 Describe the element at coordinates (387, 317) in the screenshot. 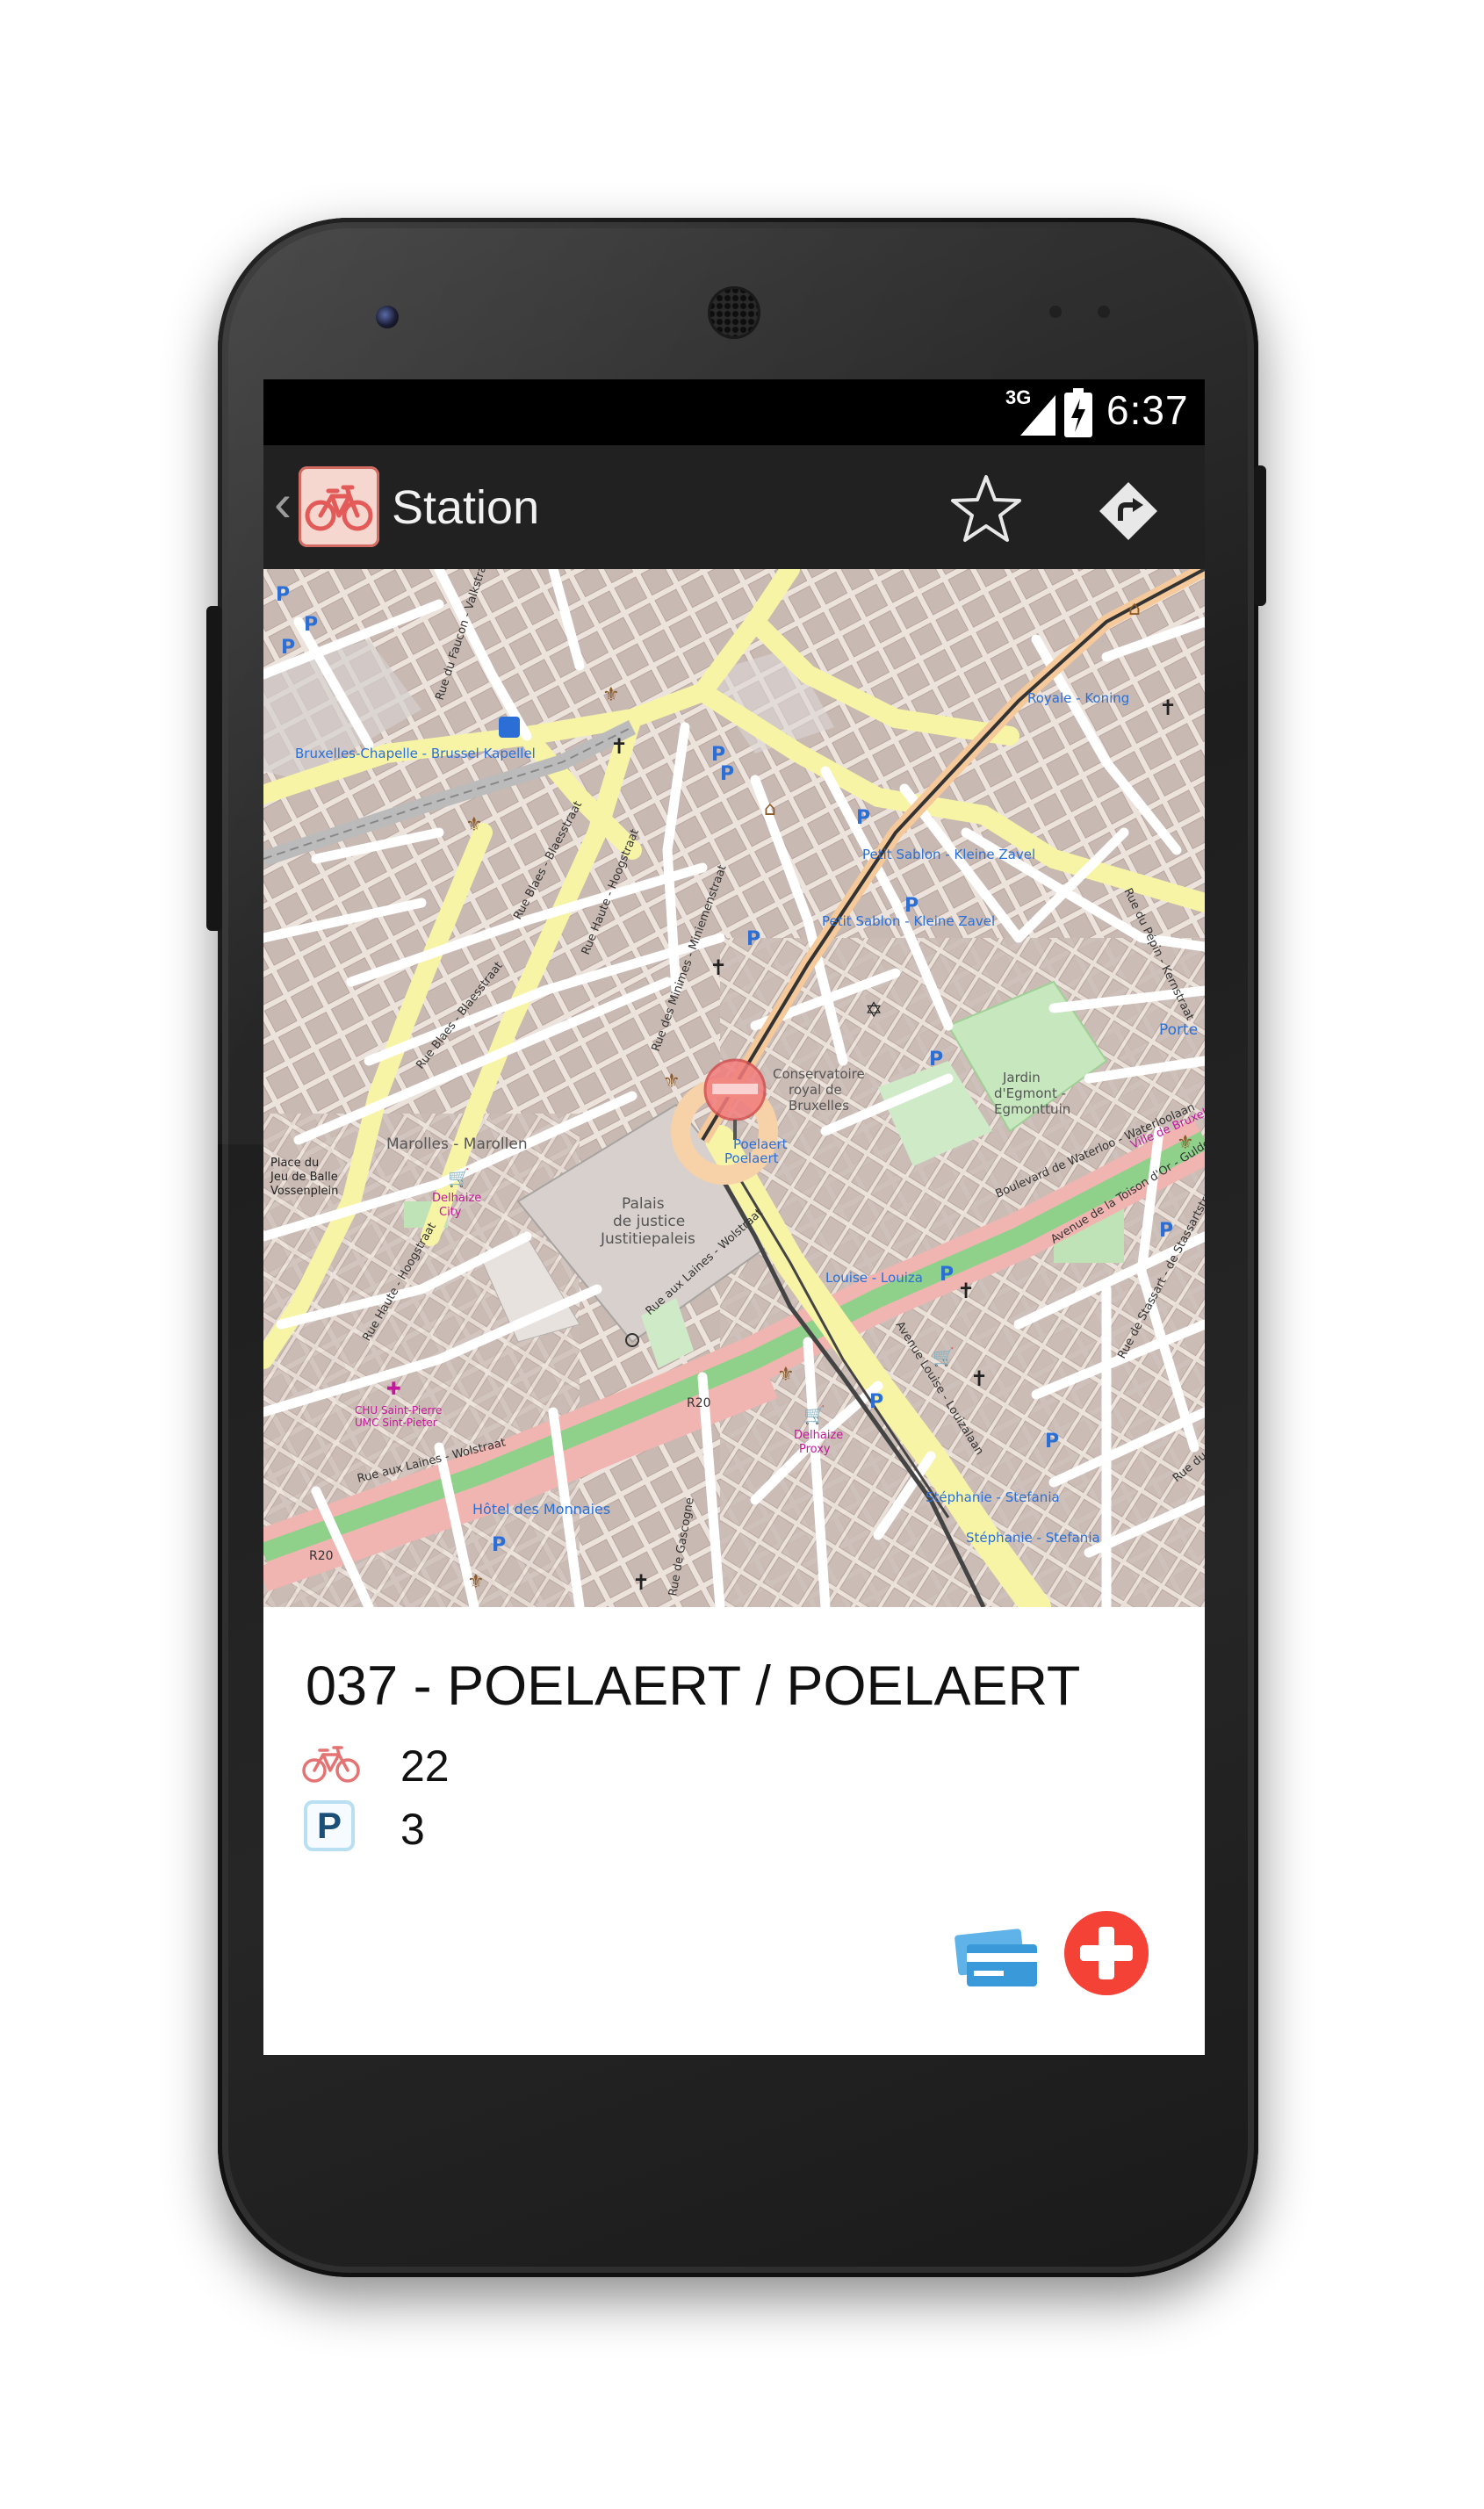

I see `front-camera` at that location.